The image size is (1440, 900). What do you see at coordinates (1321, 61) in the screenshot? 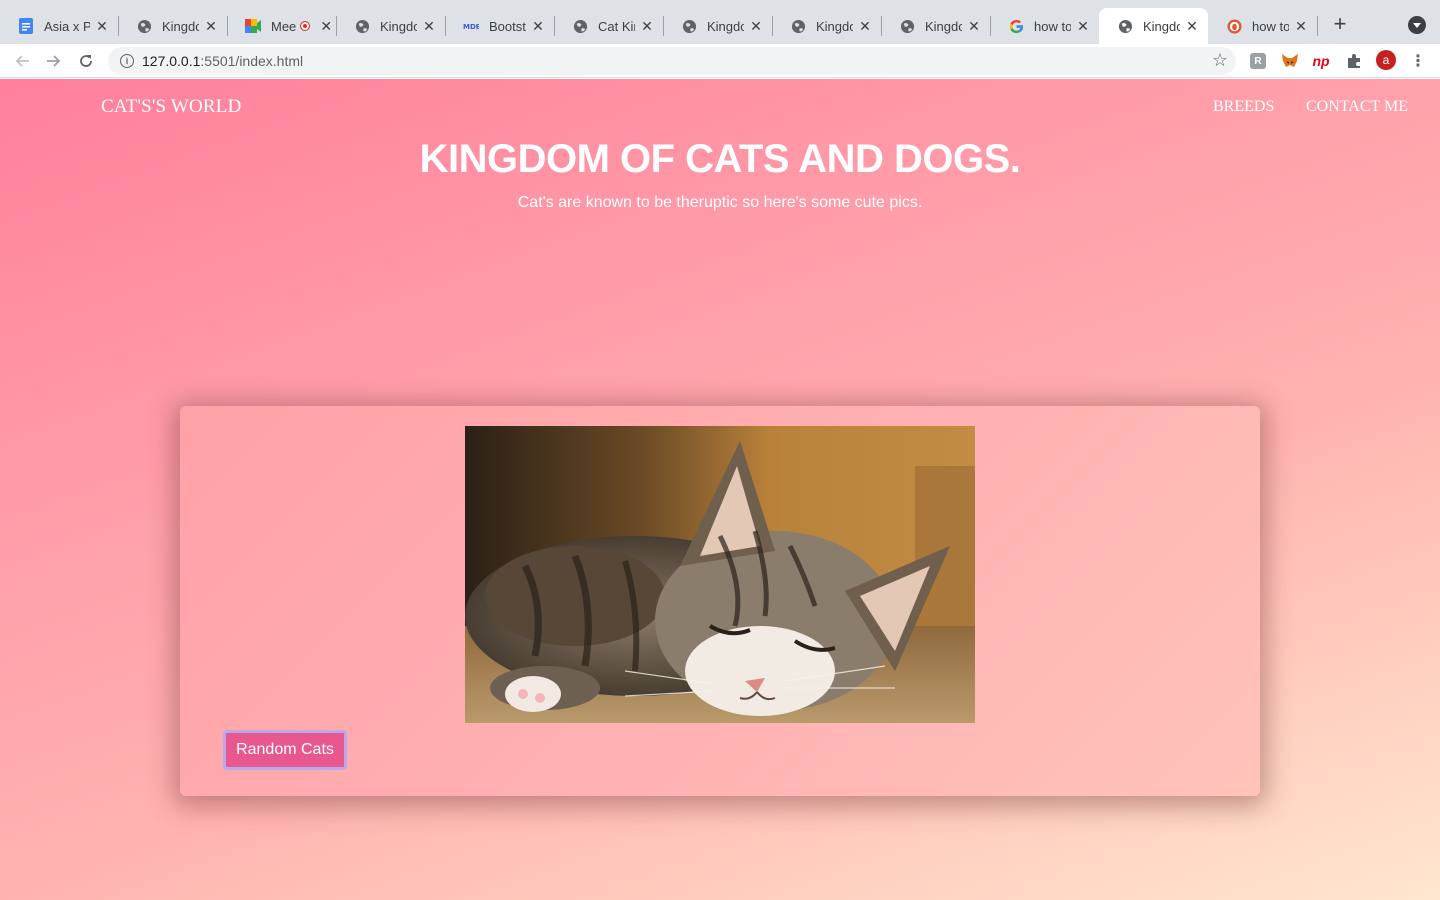
I see `npm-extension-icon: np` at bounding box center [1321, 61].